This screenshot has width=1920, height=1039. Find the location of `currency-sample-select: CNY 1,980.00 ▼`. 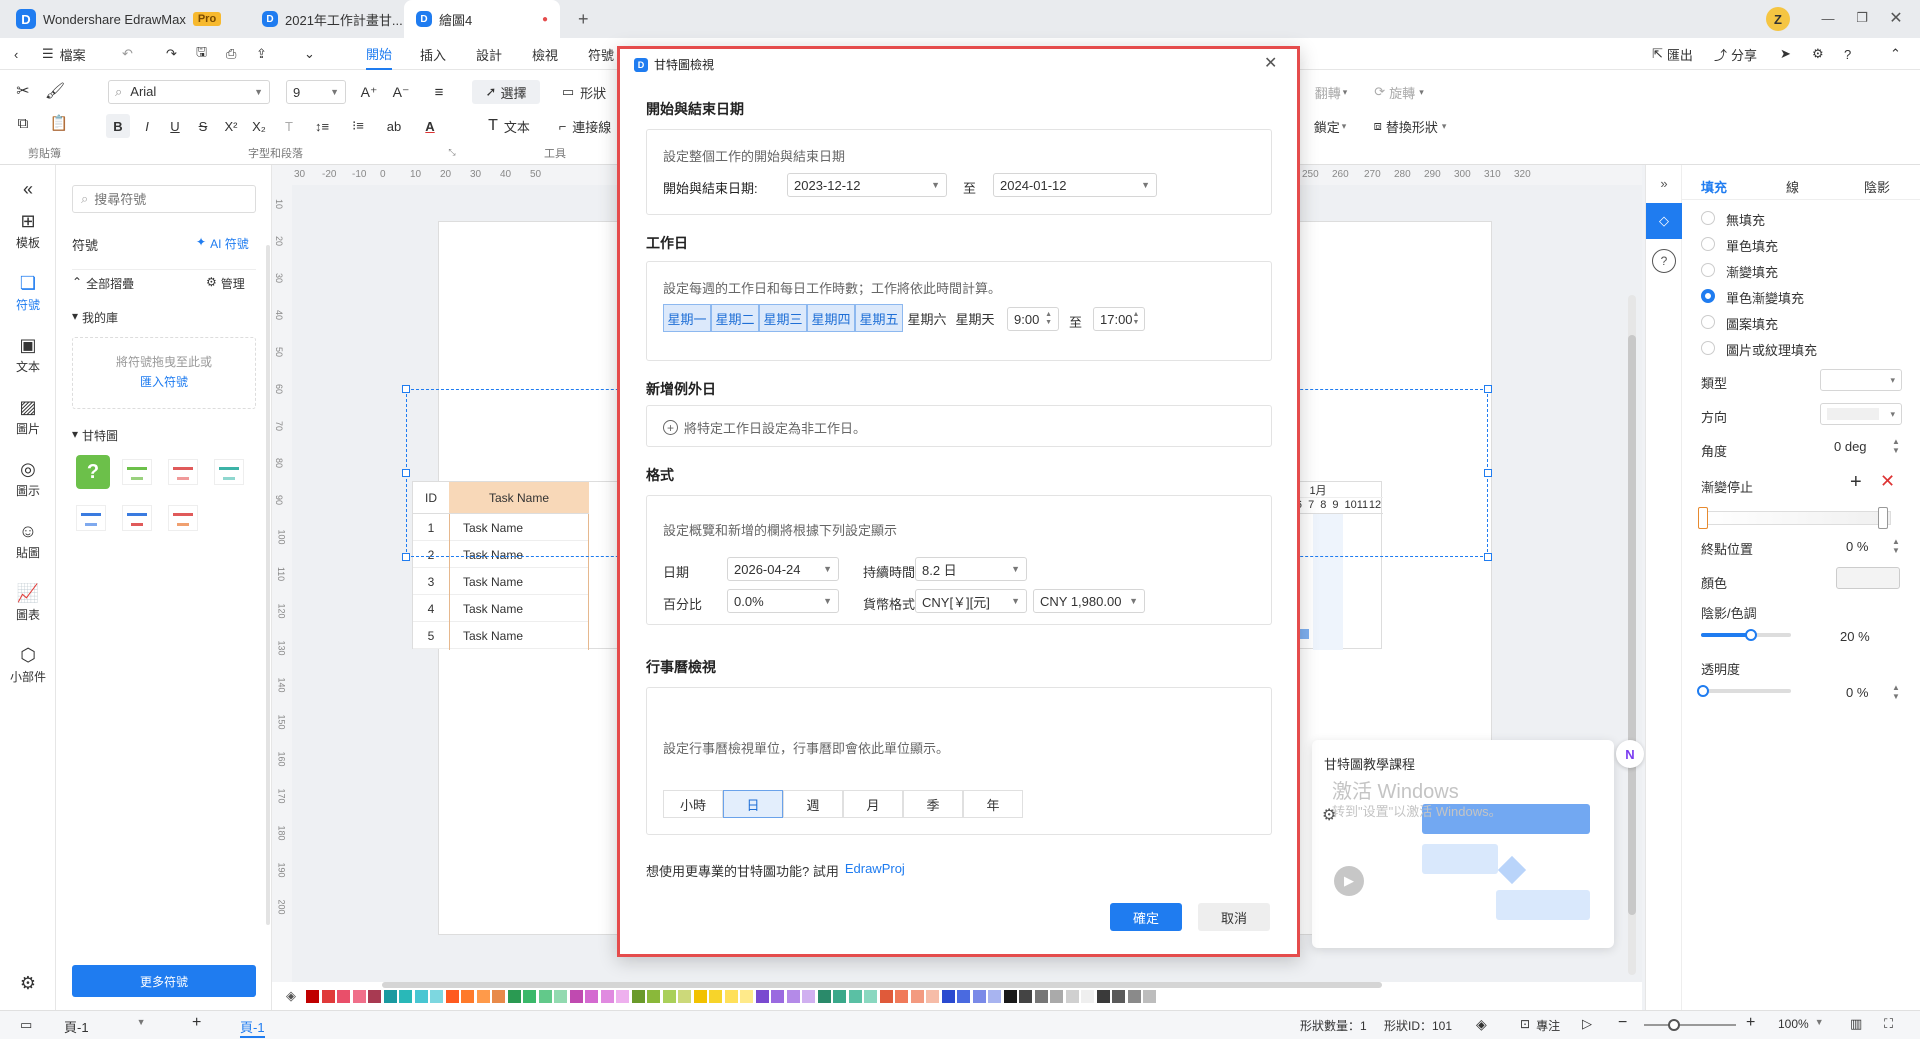

currency-sample-select: CNY 1,980.00 ▼ is located at coordinates (1089, 601).